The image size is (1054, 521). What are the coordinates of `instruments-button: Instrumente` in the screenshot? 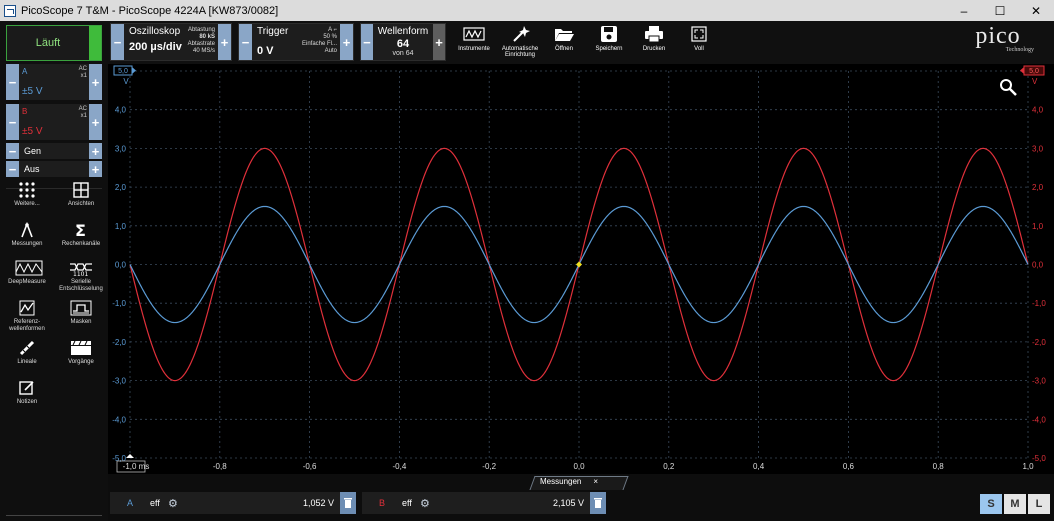 It's located at (474, 38).